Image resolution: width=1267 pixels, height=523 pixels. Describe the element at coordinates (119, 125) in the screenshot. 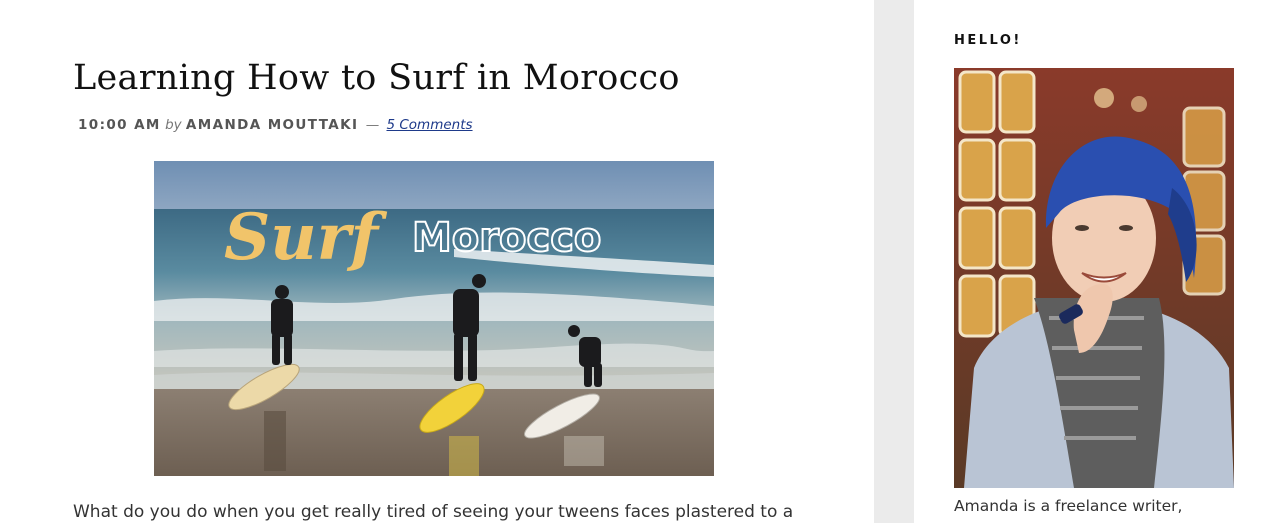

I see `post-time: 10:00 AM` at that location.